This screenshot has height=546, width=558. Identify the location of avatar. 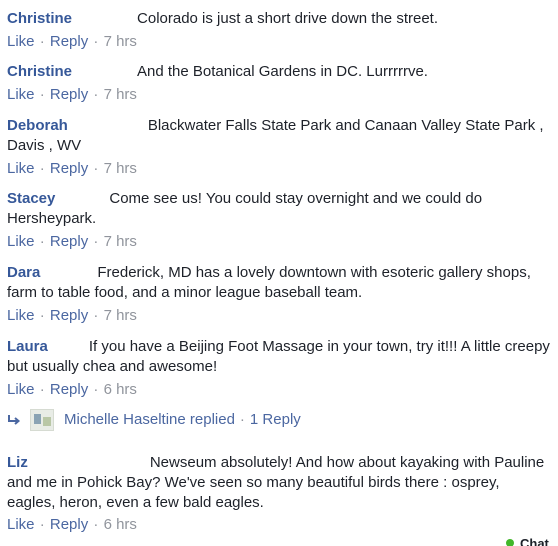
(42, 420).